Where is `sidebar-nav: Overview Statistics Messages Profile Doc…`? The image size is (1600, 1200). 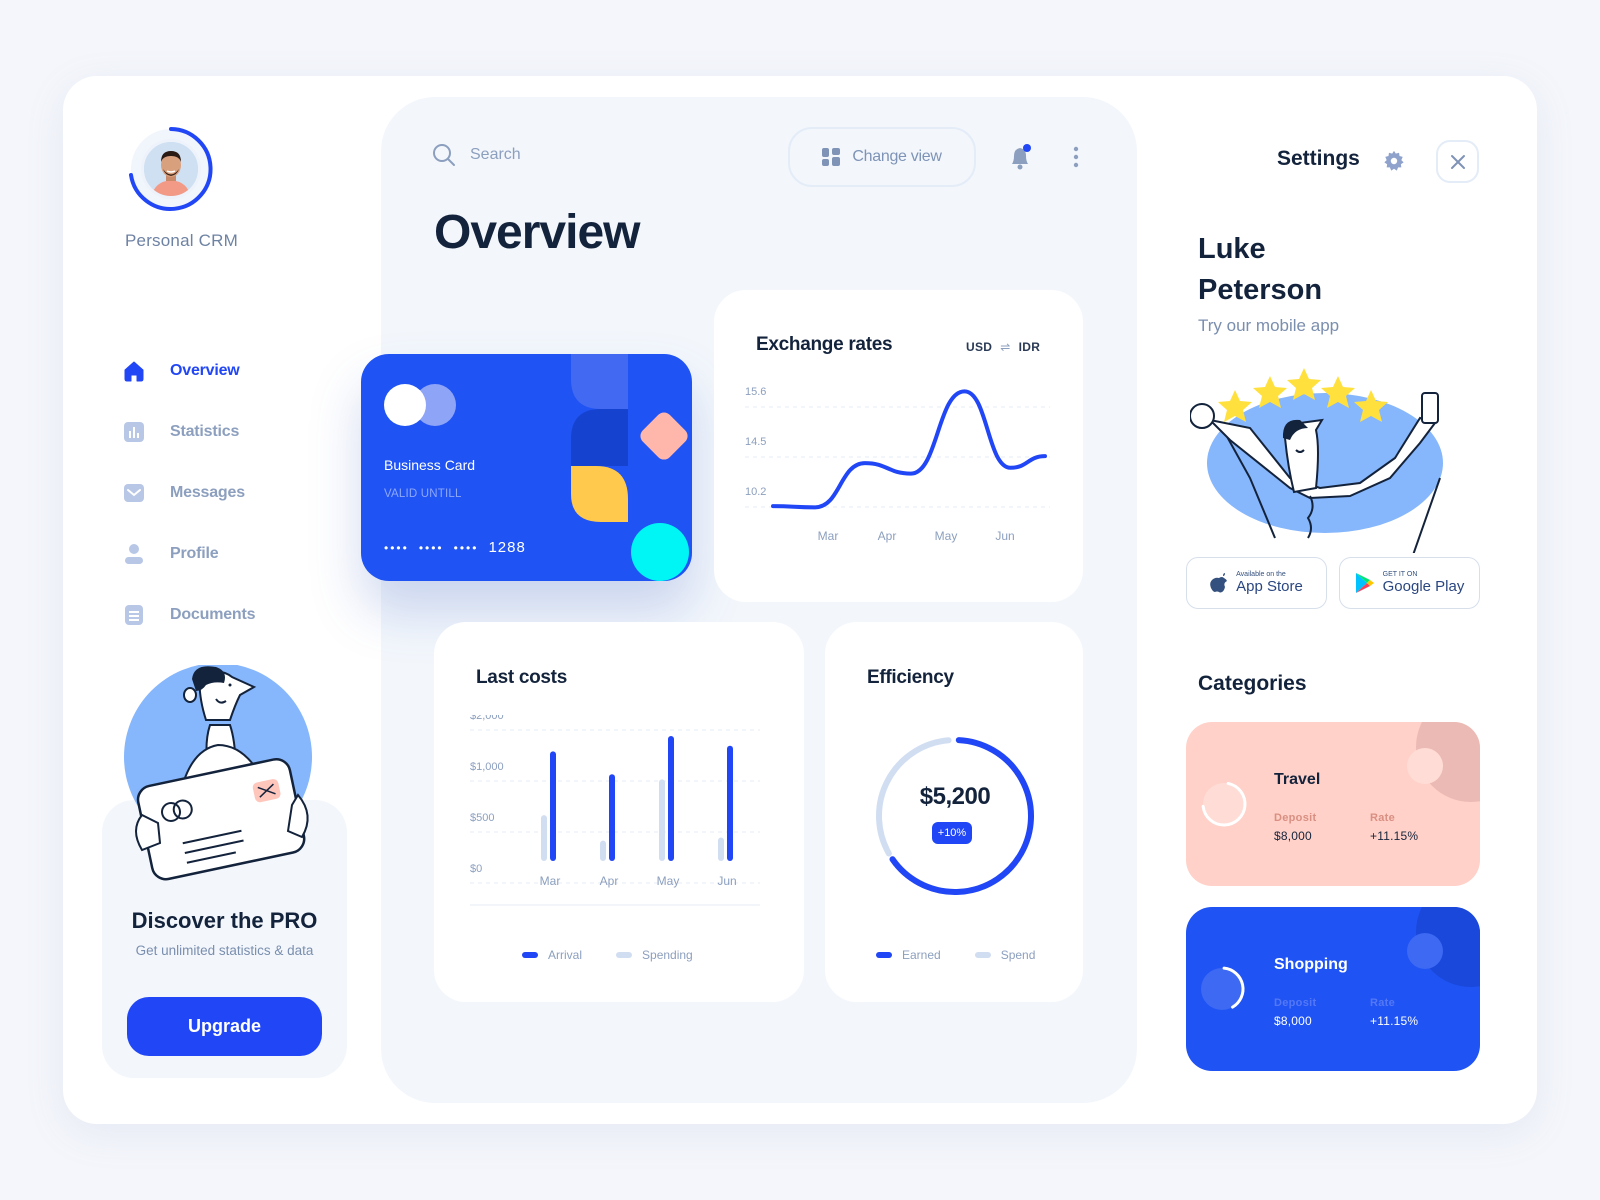 sidebar-nav: Overview Statistics Messages Profile Doc… is located at coordinates (189, 492).